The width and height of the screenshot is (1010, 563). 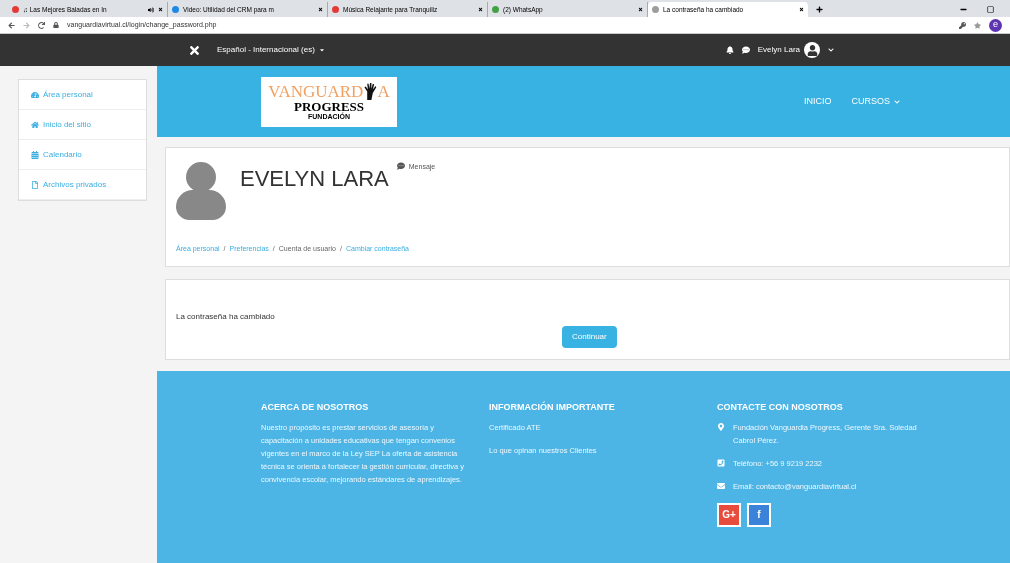 What do you see at coordinates (729, 50) in the screenshot?
I see `bell-icon` at bounding box center [729, 50].